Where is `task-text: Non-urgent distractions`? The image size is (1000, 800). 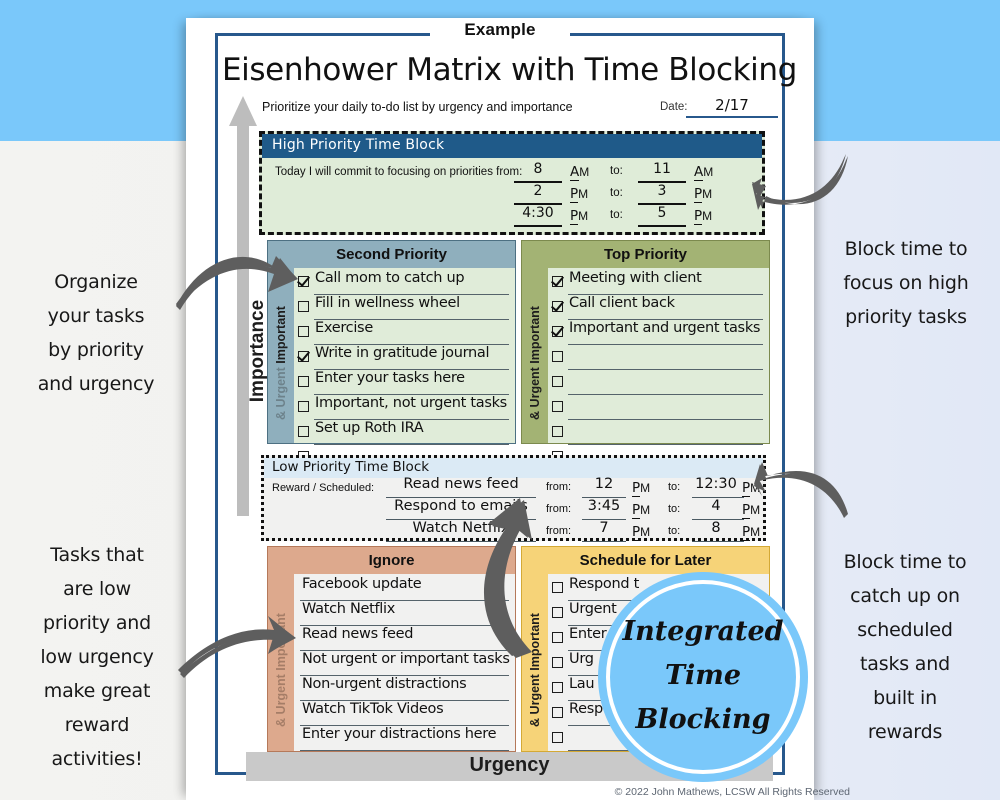
task-text: Non-urgent distractions is located at coordinates (404, 684).